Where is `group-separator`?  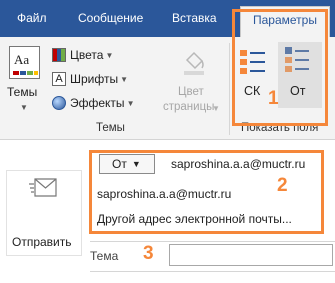 group-separator is located at coordinates (229, 89).